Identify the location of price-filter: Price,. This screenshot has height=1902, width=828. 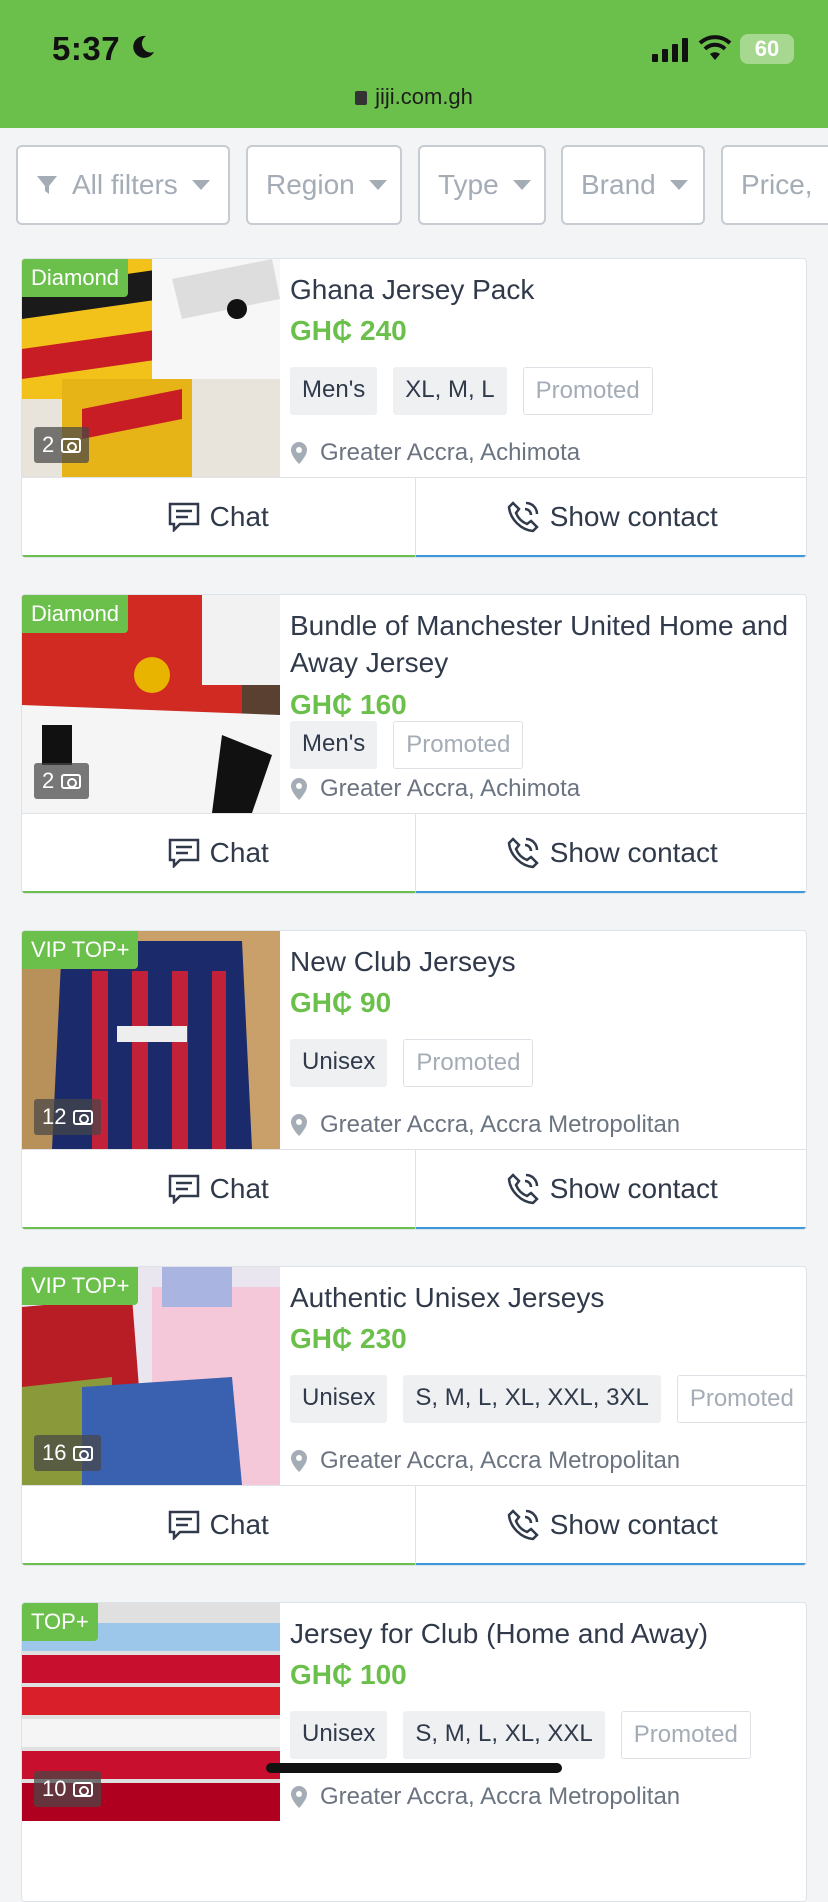
(774, 185).